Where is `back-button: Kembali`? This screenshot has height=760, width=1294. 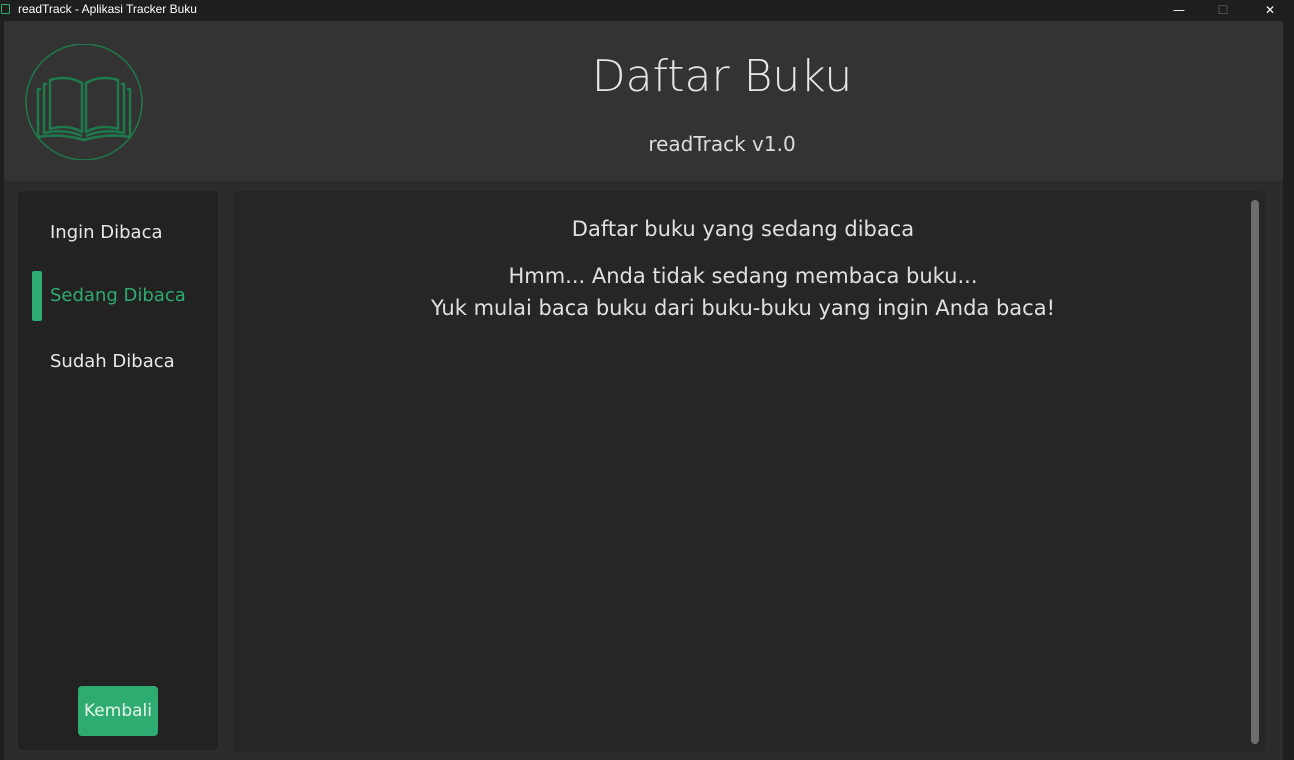
back-button: Kembali is located at coordinates (118, 711).